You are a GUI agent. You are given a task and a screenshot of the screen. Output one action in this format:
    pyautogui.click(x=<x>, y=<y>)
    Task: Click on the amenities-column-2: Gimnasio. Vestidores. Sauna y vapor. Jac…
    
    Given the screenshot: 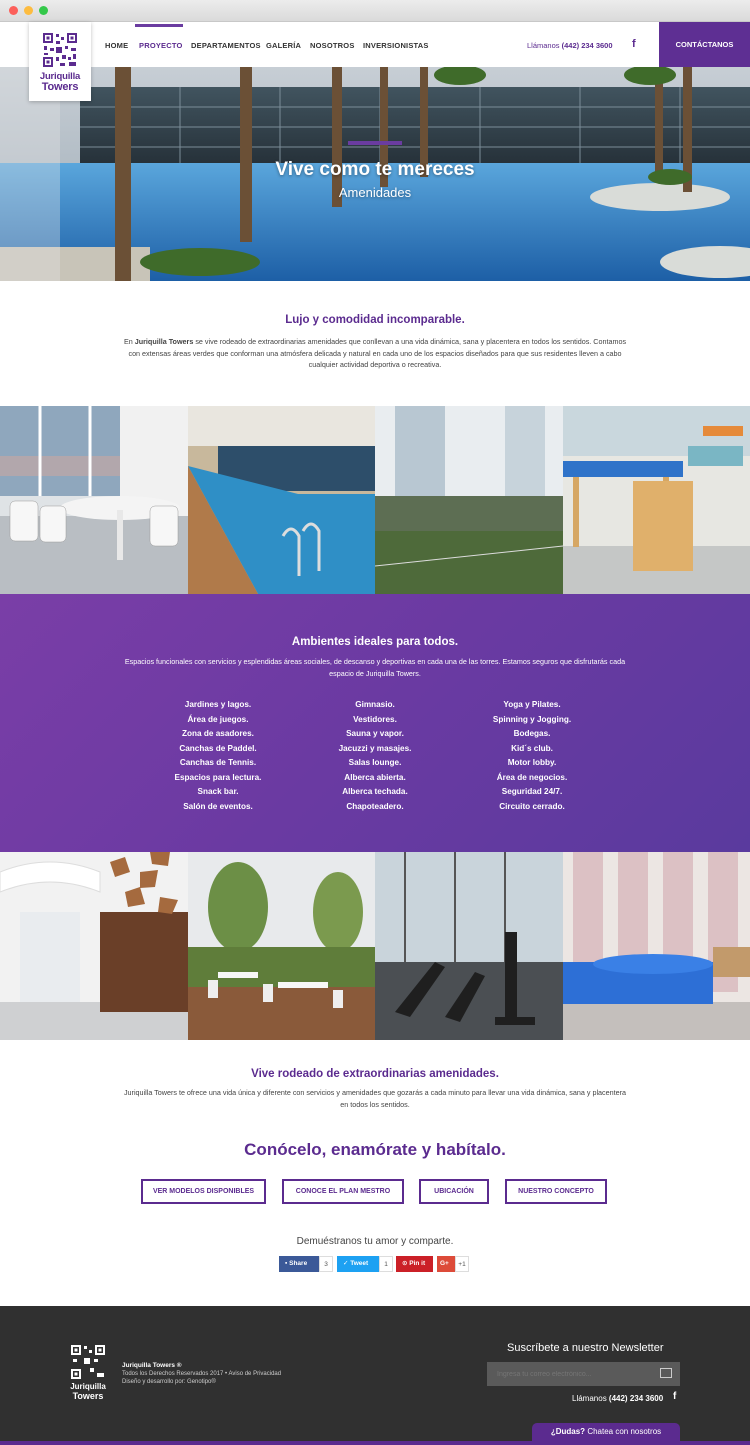 What is the action you would take?
    pyautogui.click(x=375, y=756)
    